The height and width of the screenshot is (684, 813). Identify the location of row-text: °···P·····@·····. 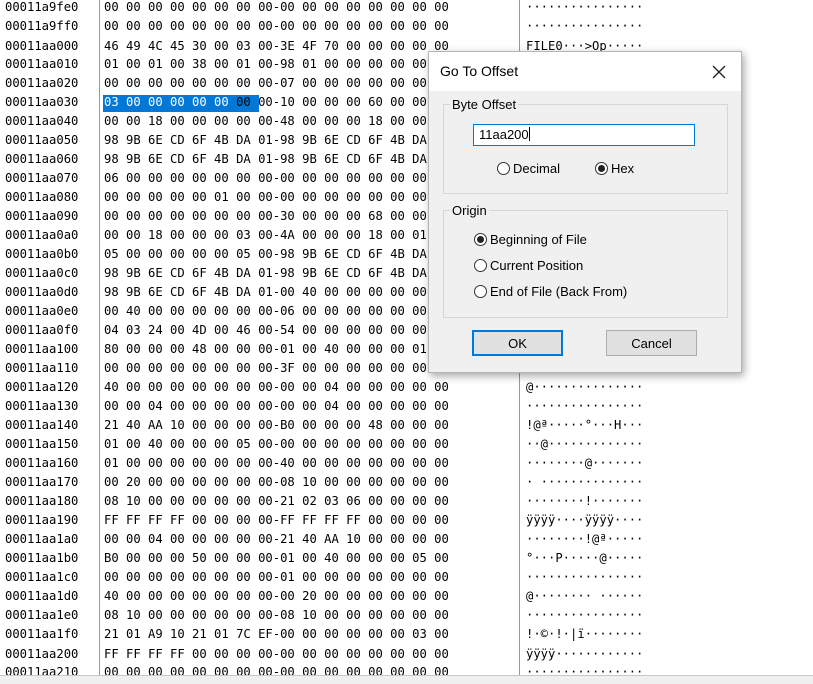
(584, 558).